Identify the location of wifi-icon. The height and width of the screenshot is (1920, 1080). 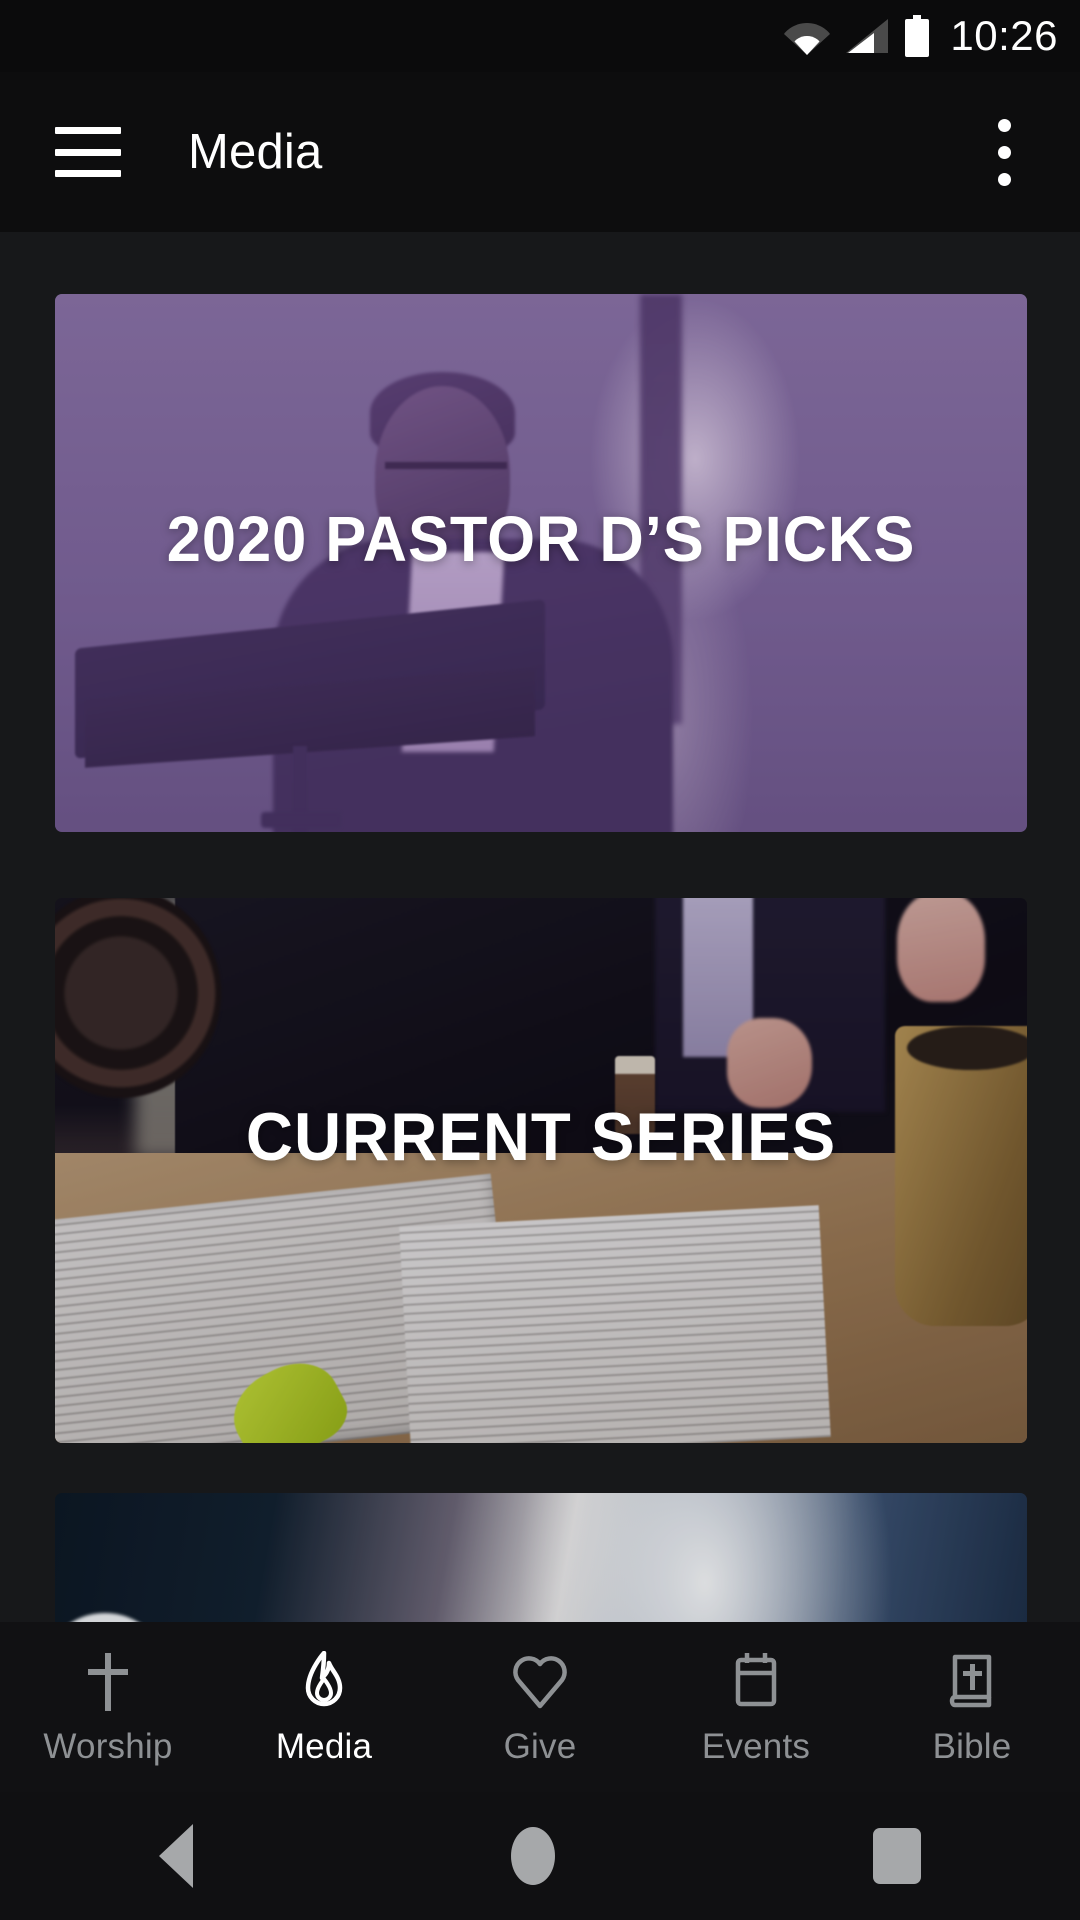
(807, 39).